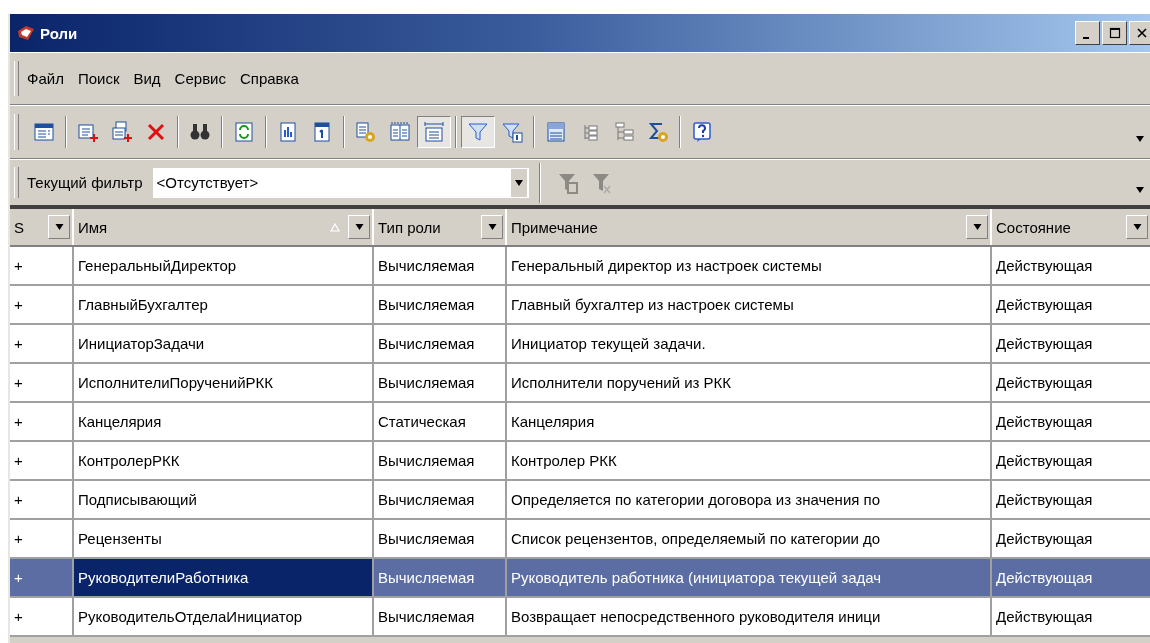  I want to click on list-icon, so click(556, 132).